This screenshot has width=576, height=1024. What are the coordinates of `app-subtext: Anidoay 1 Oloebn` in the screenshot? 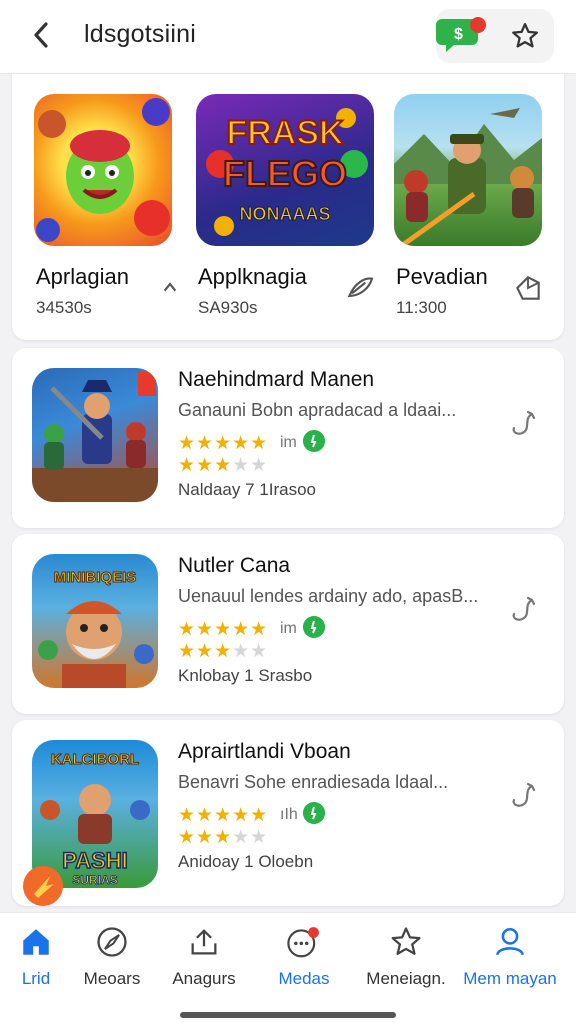 It's located at (246, 861).